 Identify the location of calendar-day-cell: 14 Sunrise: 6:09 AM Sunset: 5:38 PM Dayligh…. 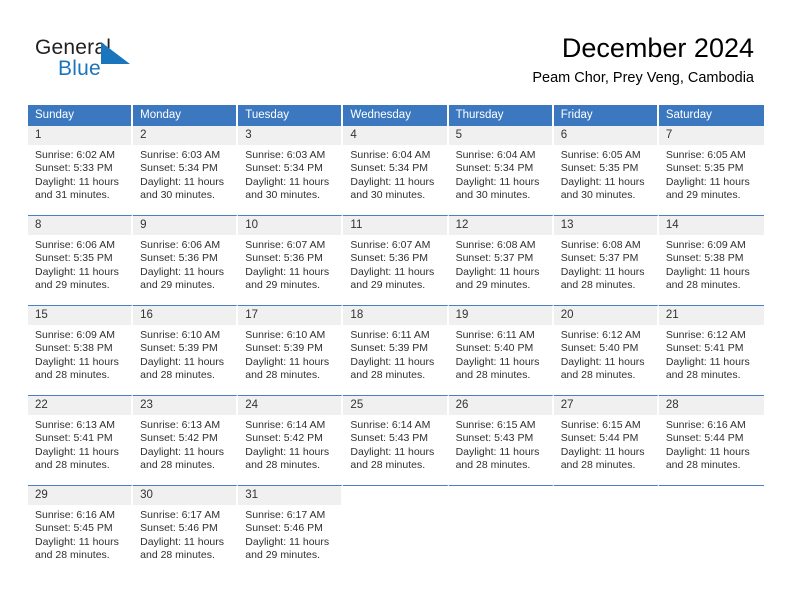
(711, 261).